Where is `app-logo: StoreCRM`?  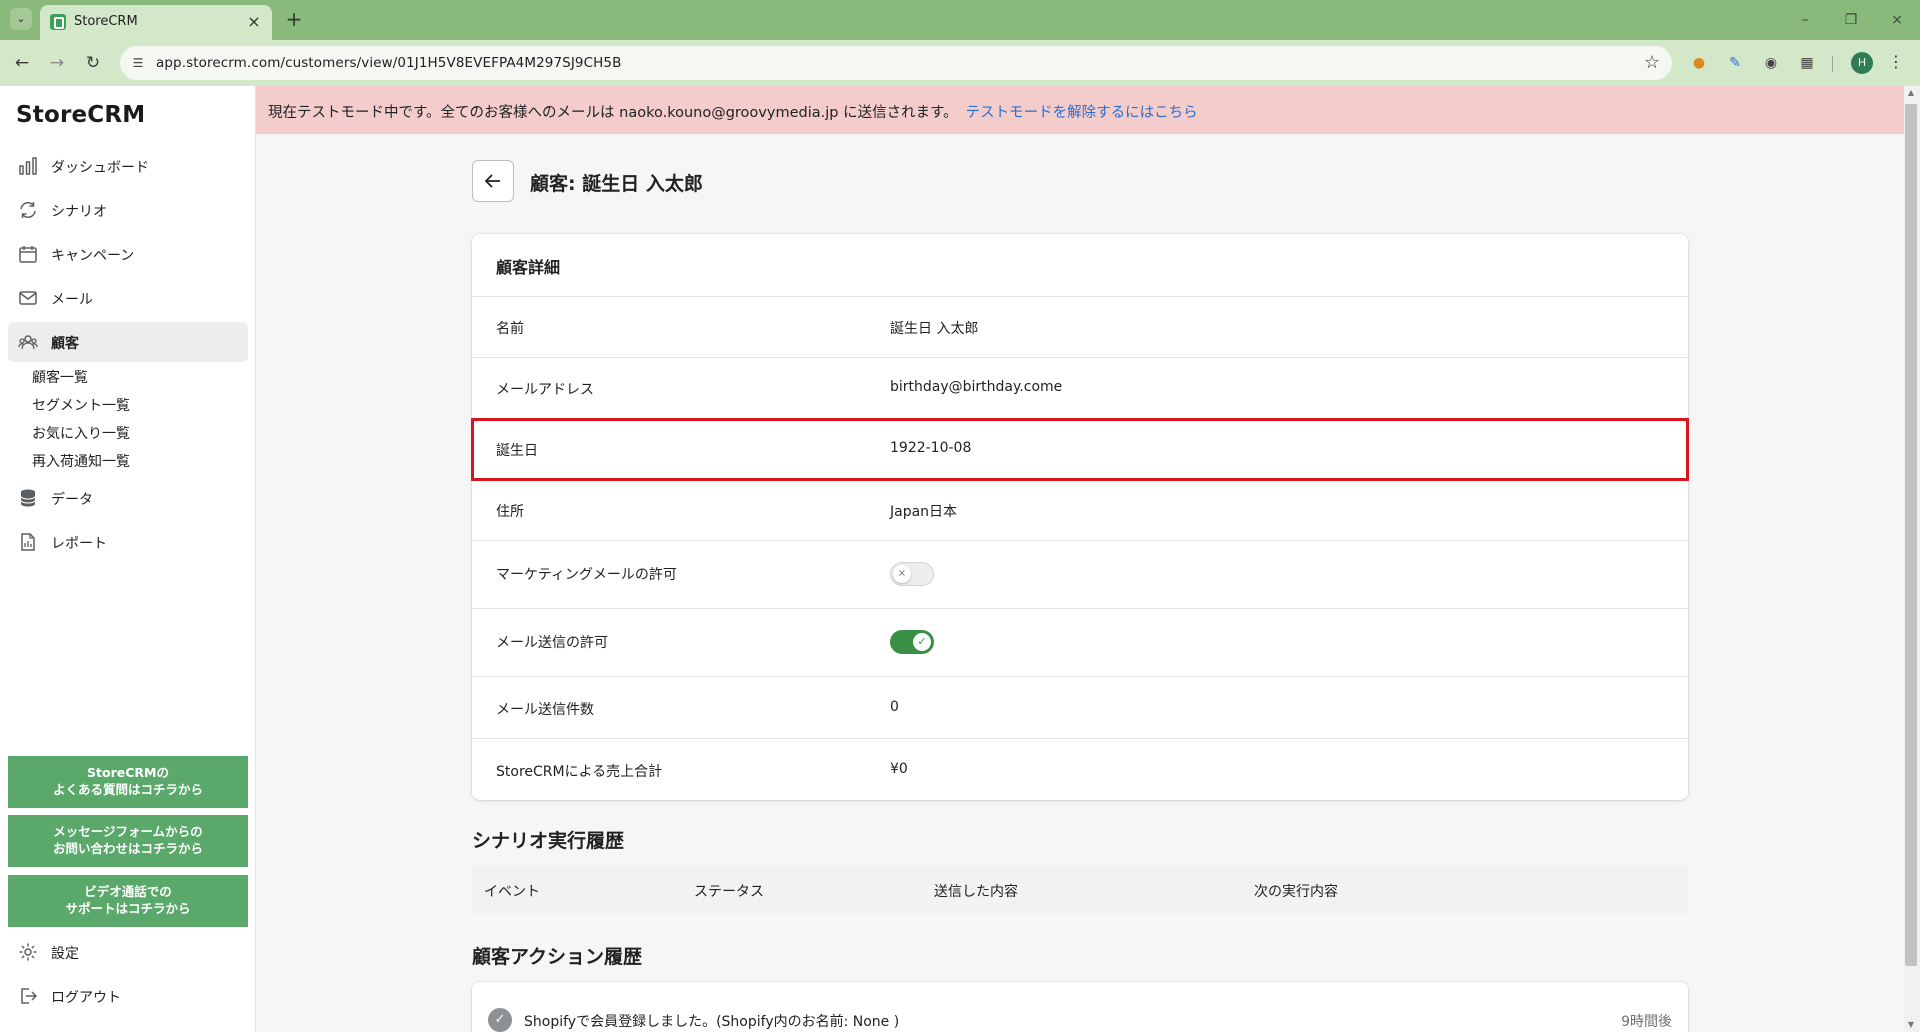 app-logo: StoreCRM is located at coordinates (80, 115).